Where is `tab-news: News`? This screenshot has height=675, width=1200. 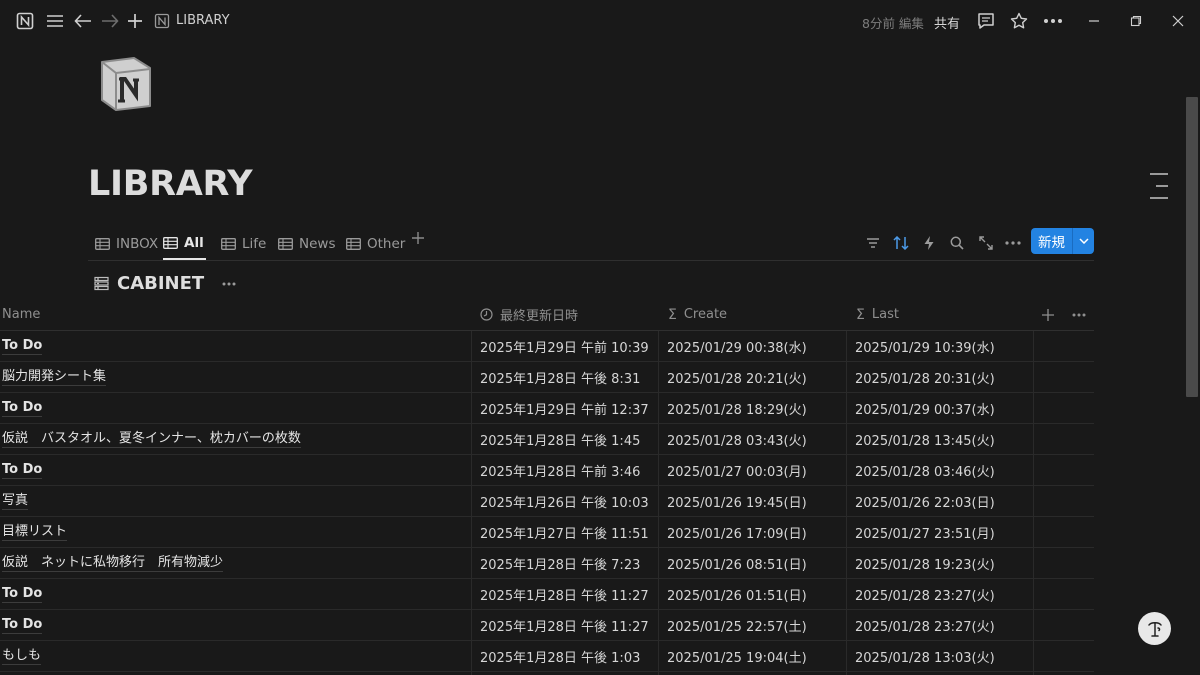 tab-news: News is located at coordinates (306, 243).